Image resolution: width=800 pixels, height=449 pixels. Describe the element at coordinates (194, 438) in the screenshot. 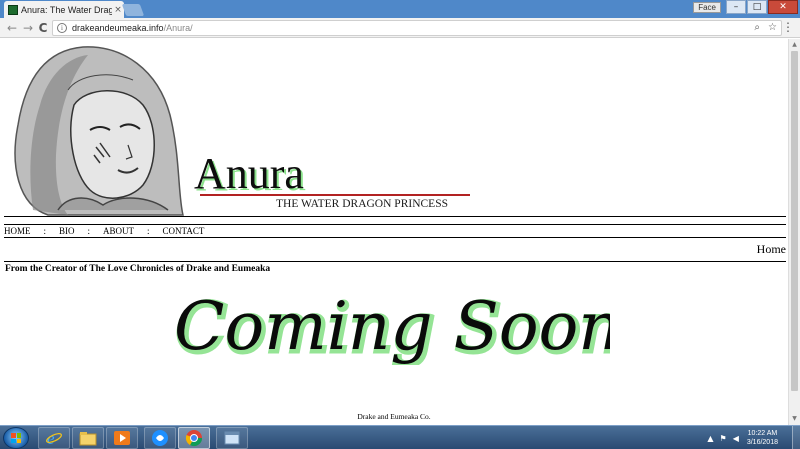

I see `chrome-icon` at that location.